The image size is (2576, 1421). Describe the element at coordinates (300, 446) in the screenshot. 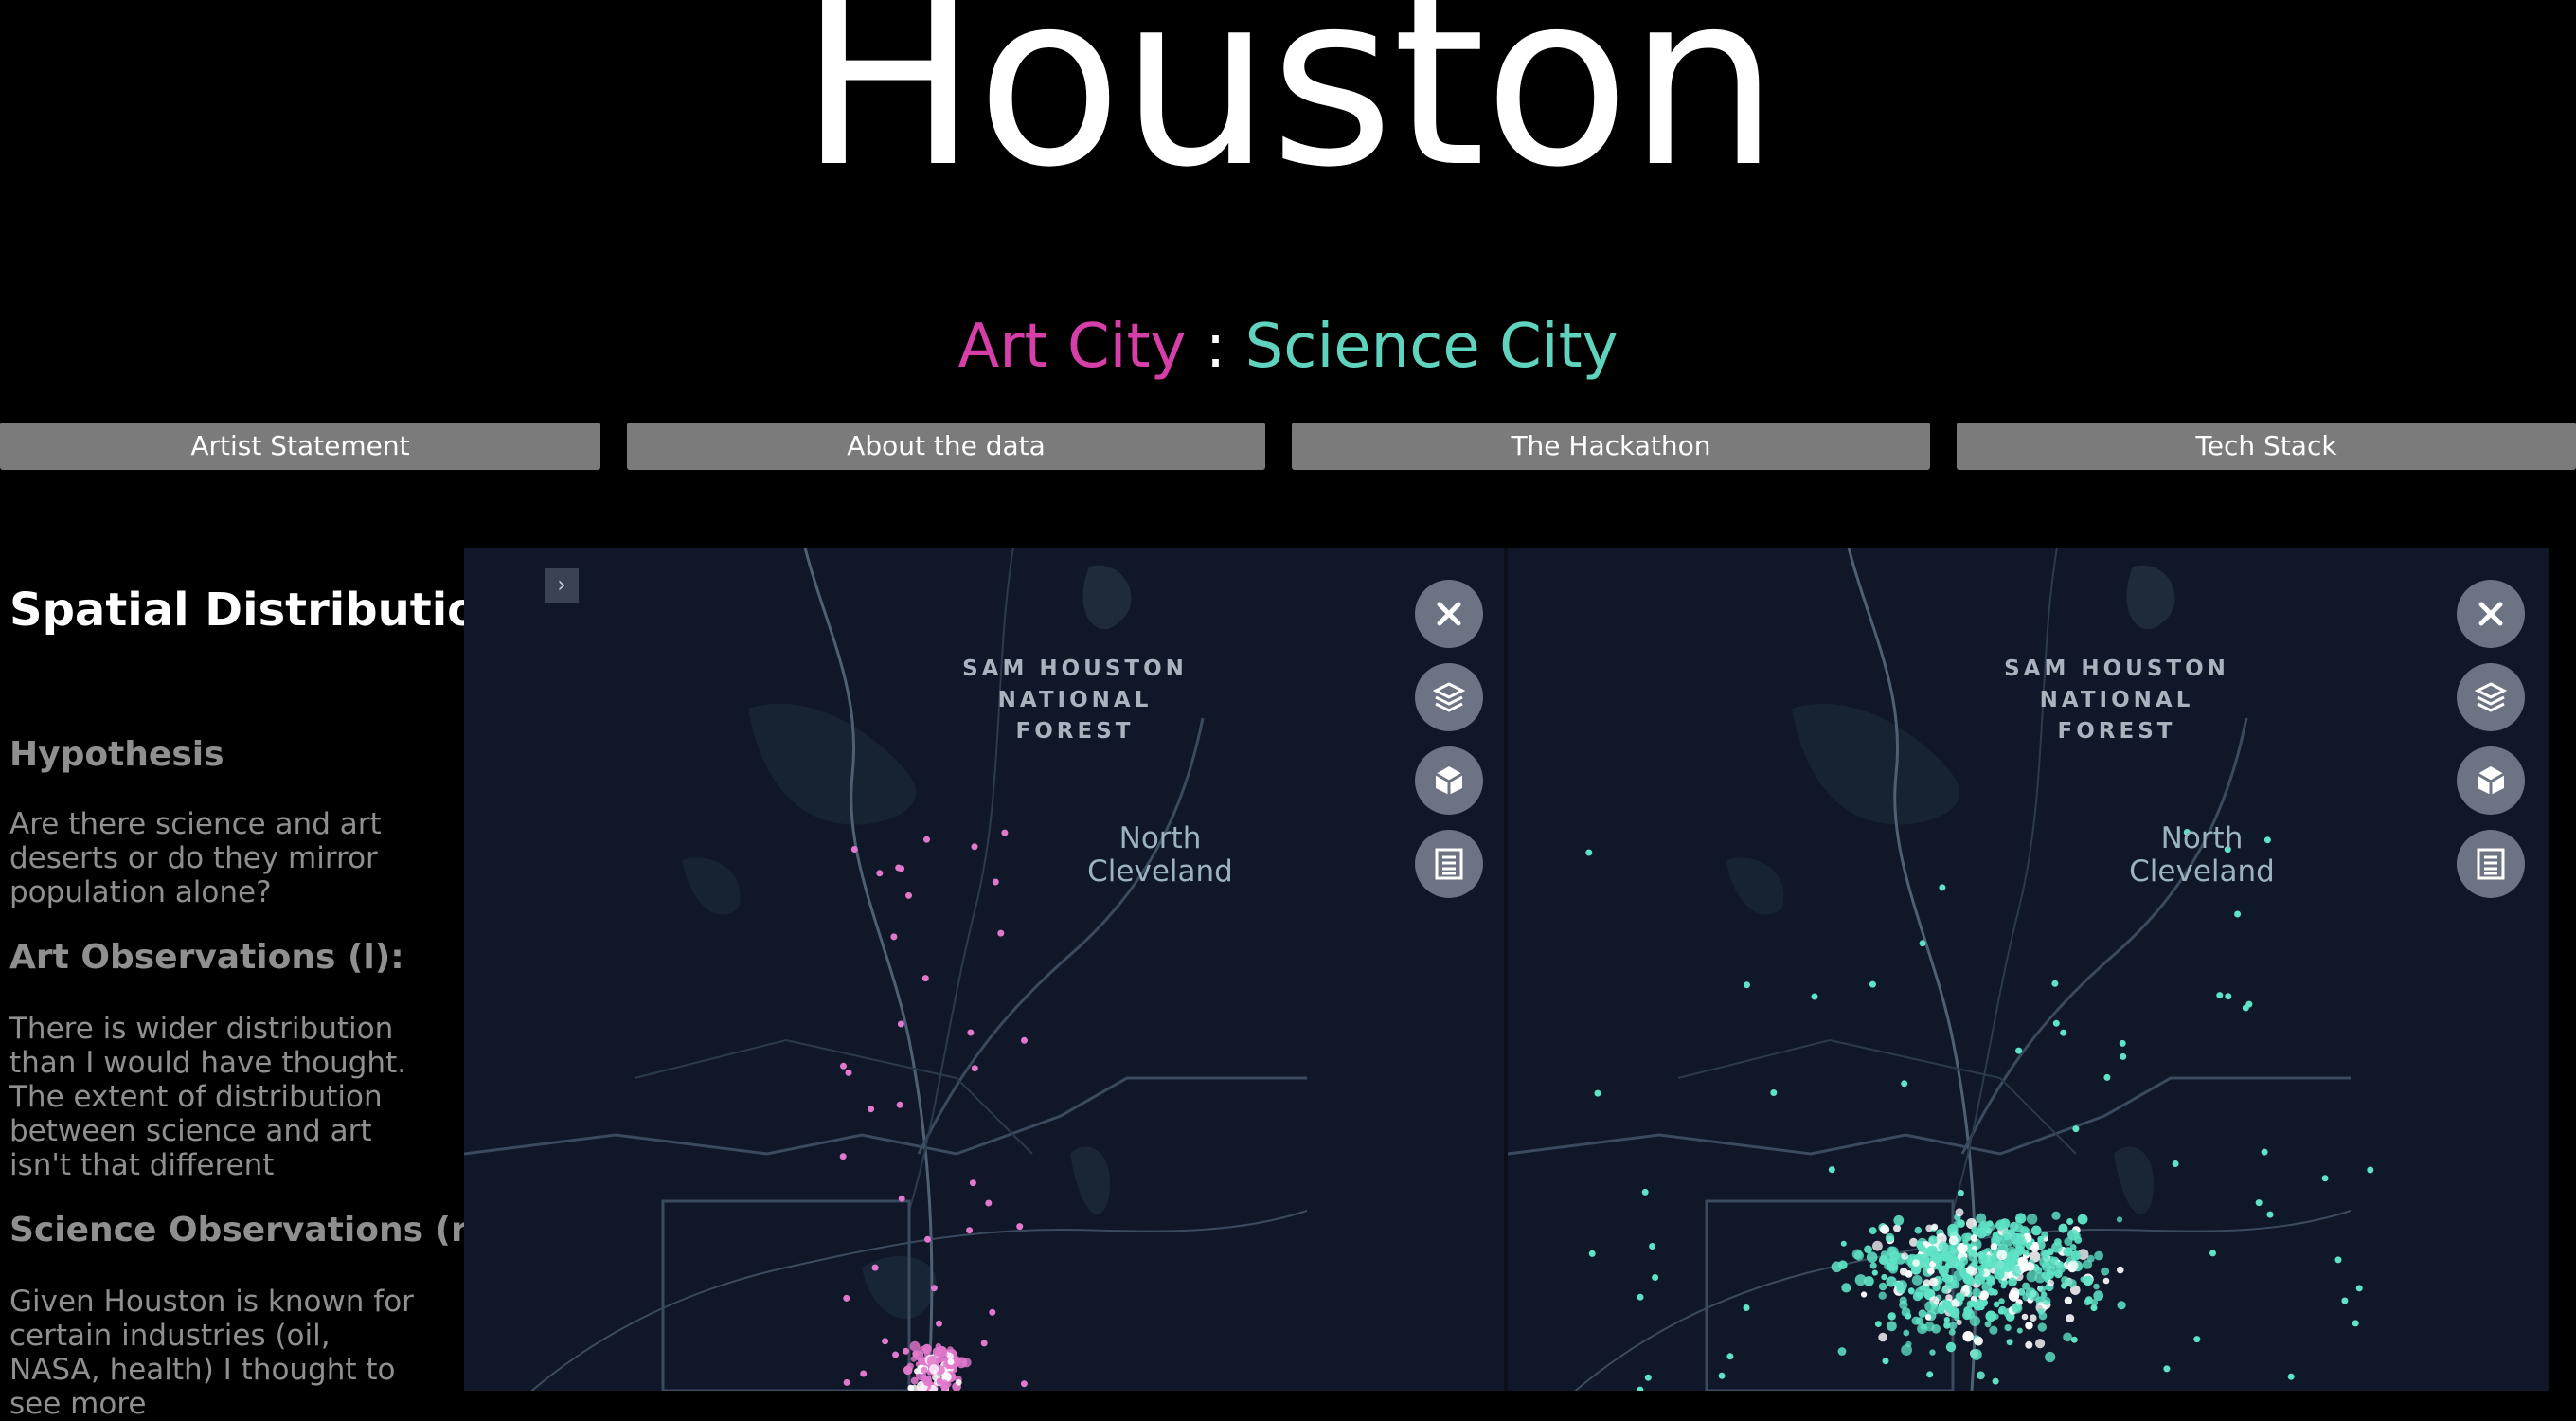

I see `nav-artist-statement-button: Artist Statement` at that location.